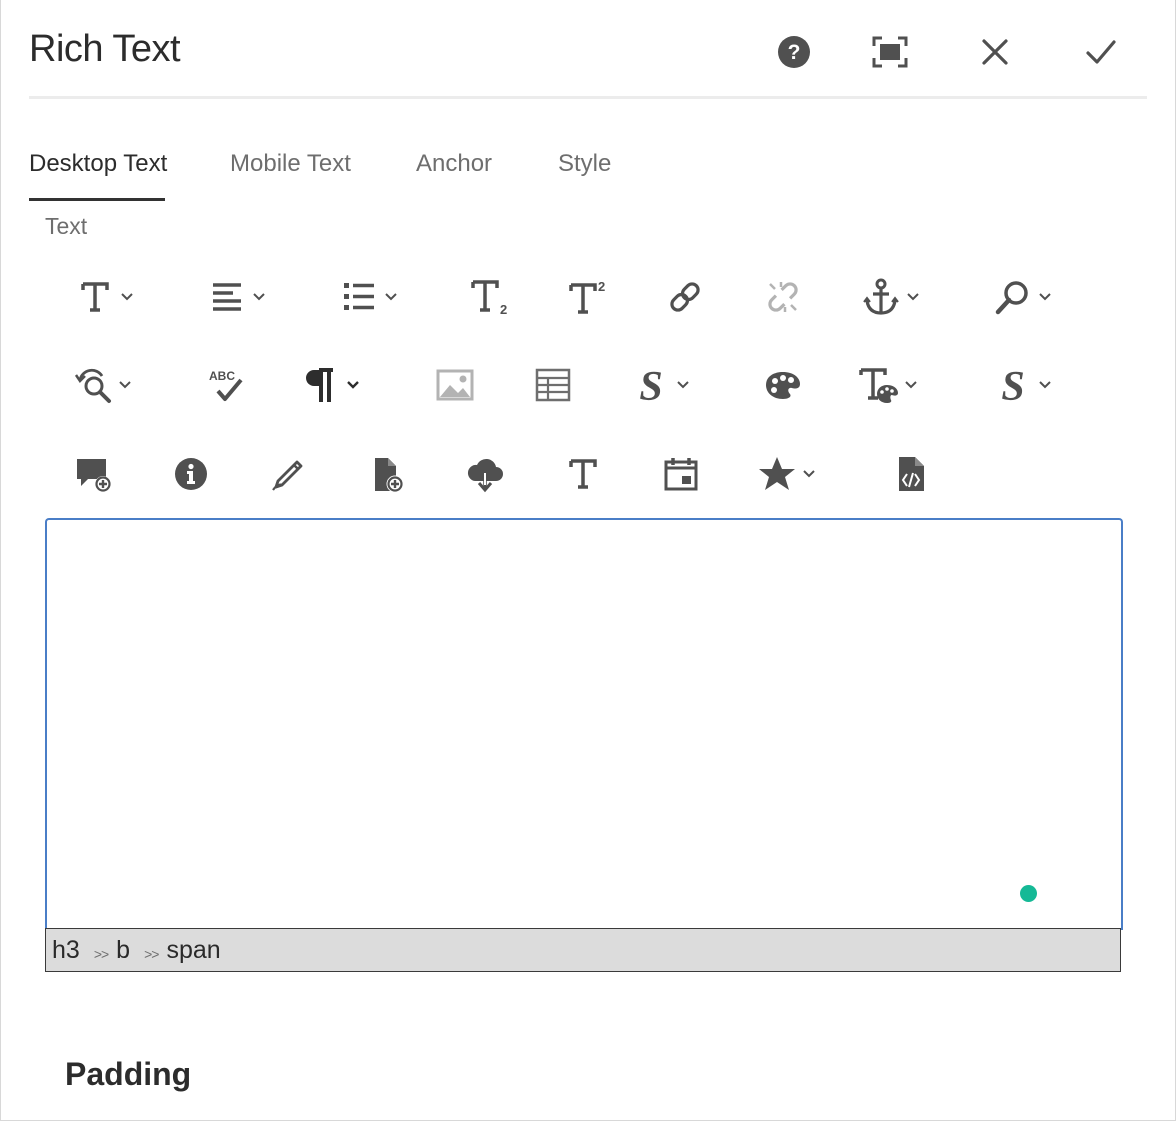 The height and width of the screenshot is (1122, 1176). Describe the element at coordinates (227, 297) in the screenshot. I see `align-left-icon` at that location.